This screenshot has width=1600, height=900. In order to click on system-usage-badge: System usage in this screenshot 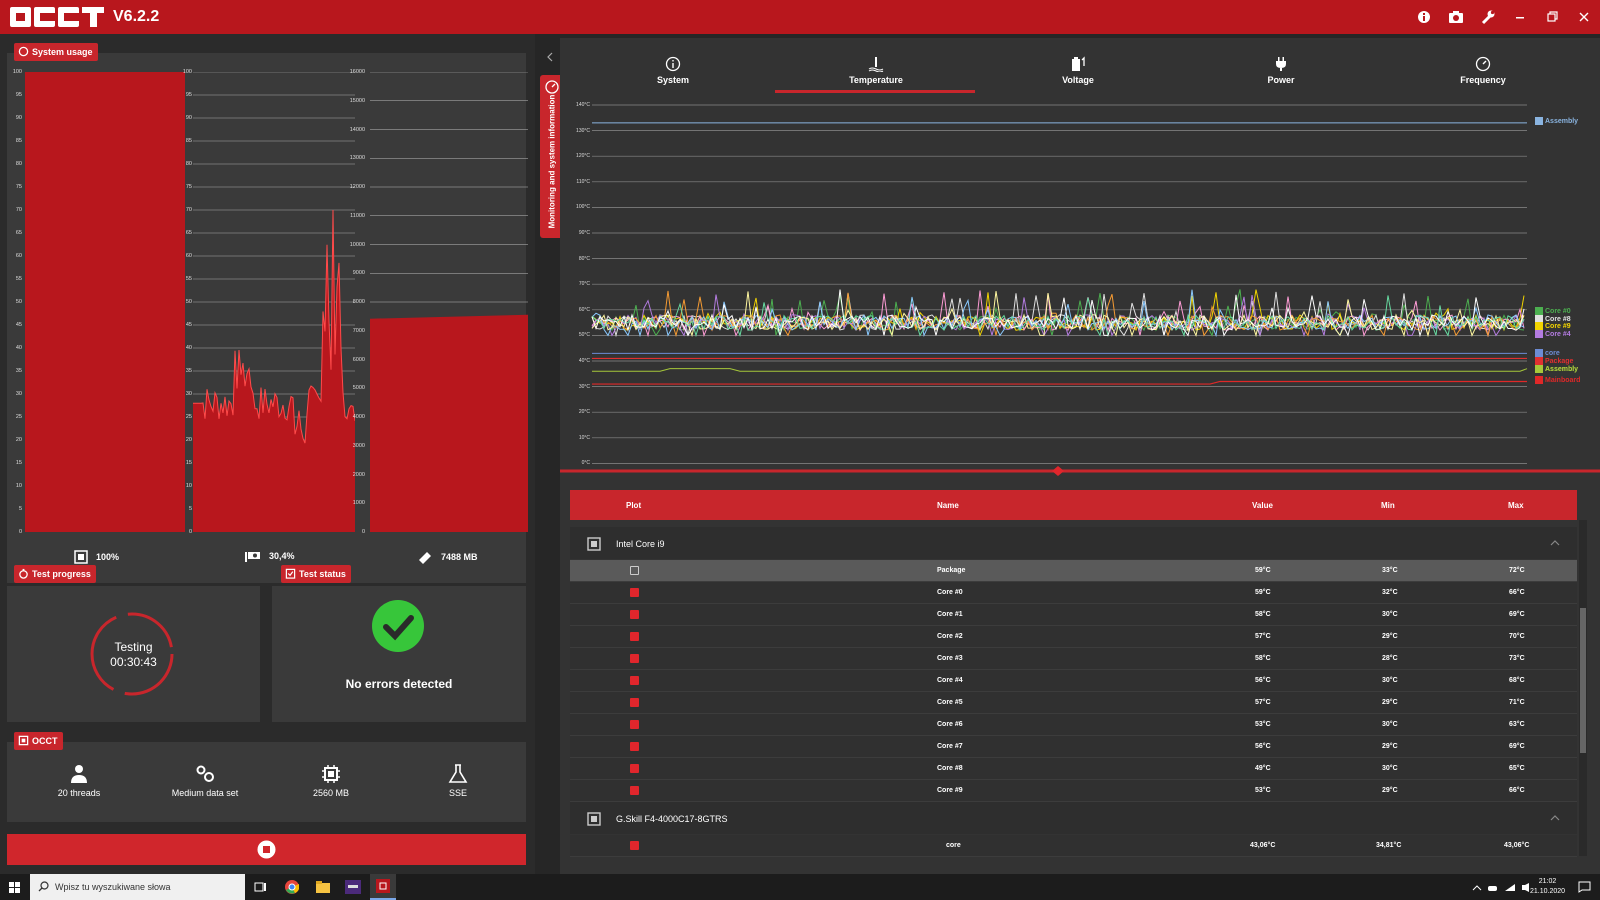, I will do `click(56, 52)`.